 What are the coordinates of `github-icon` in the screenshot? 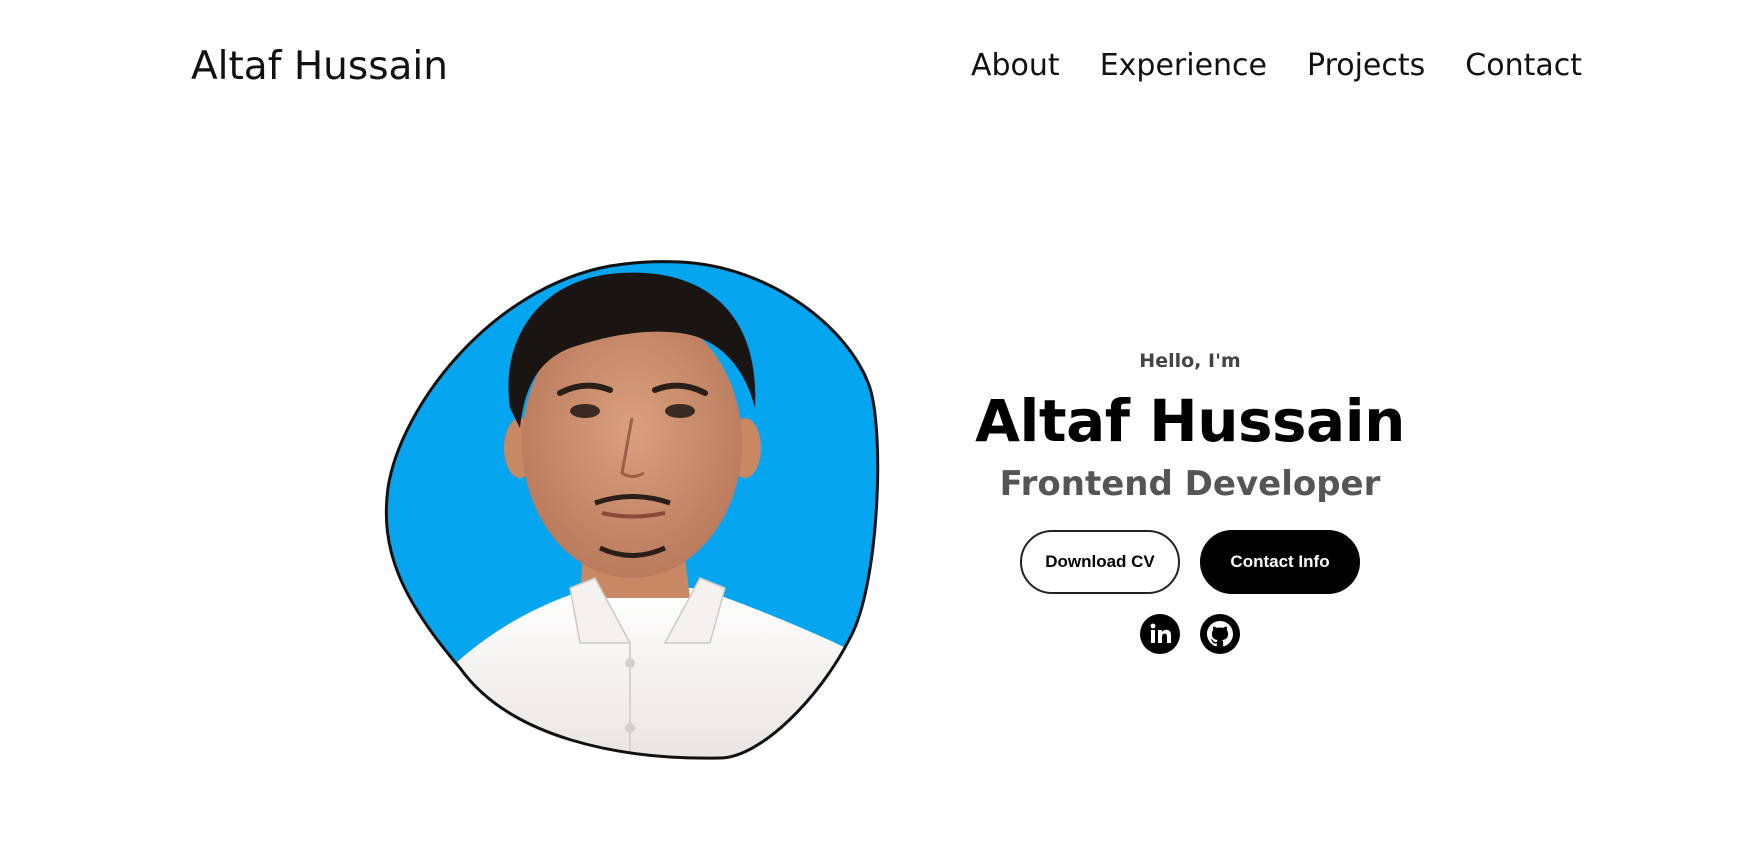 It's located at (1220, 634).